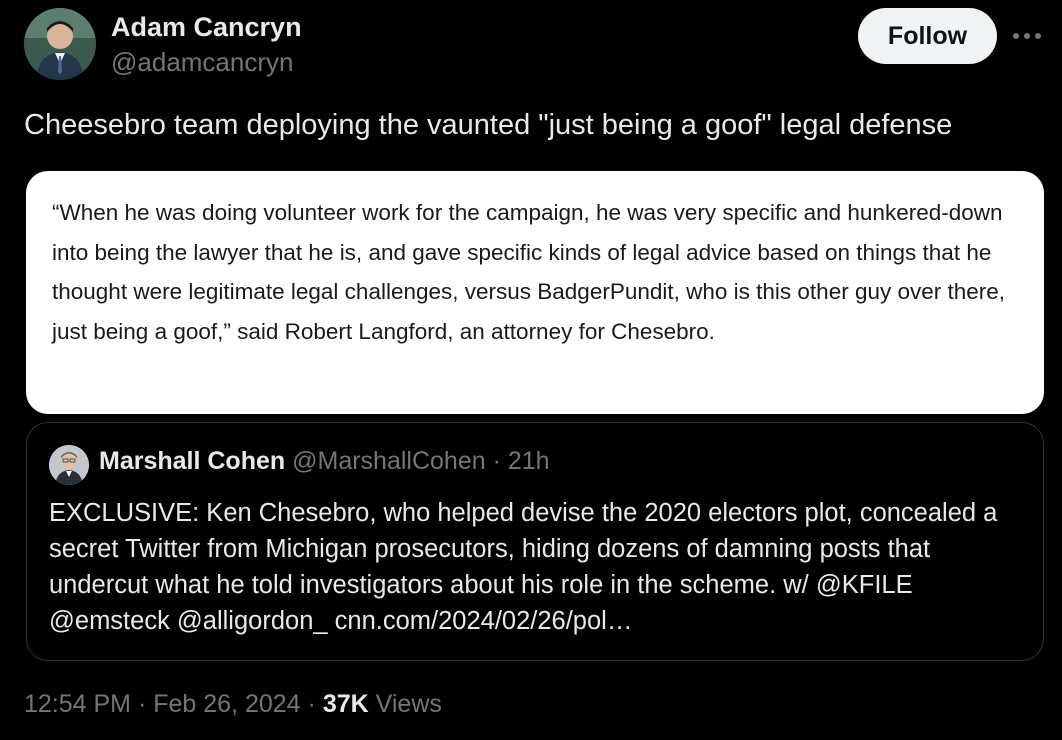  Describe the element at coordinates (345, 704) in the screenshot. I see `views-count: 37K` at that location.